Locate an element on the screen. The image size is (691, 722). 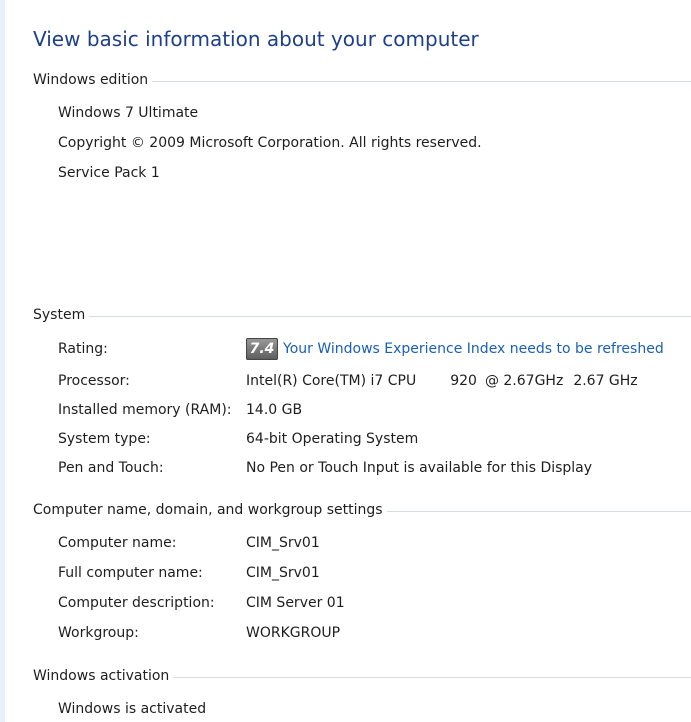
left-navigation-strip is located at coordinates (2, 361).